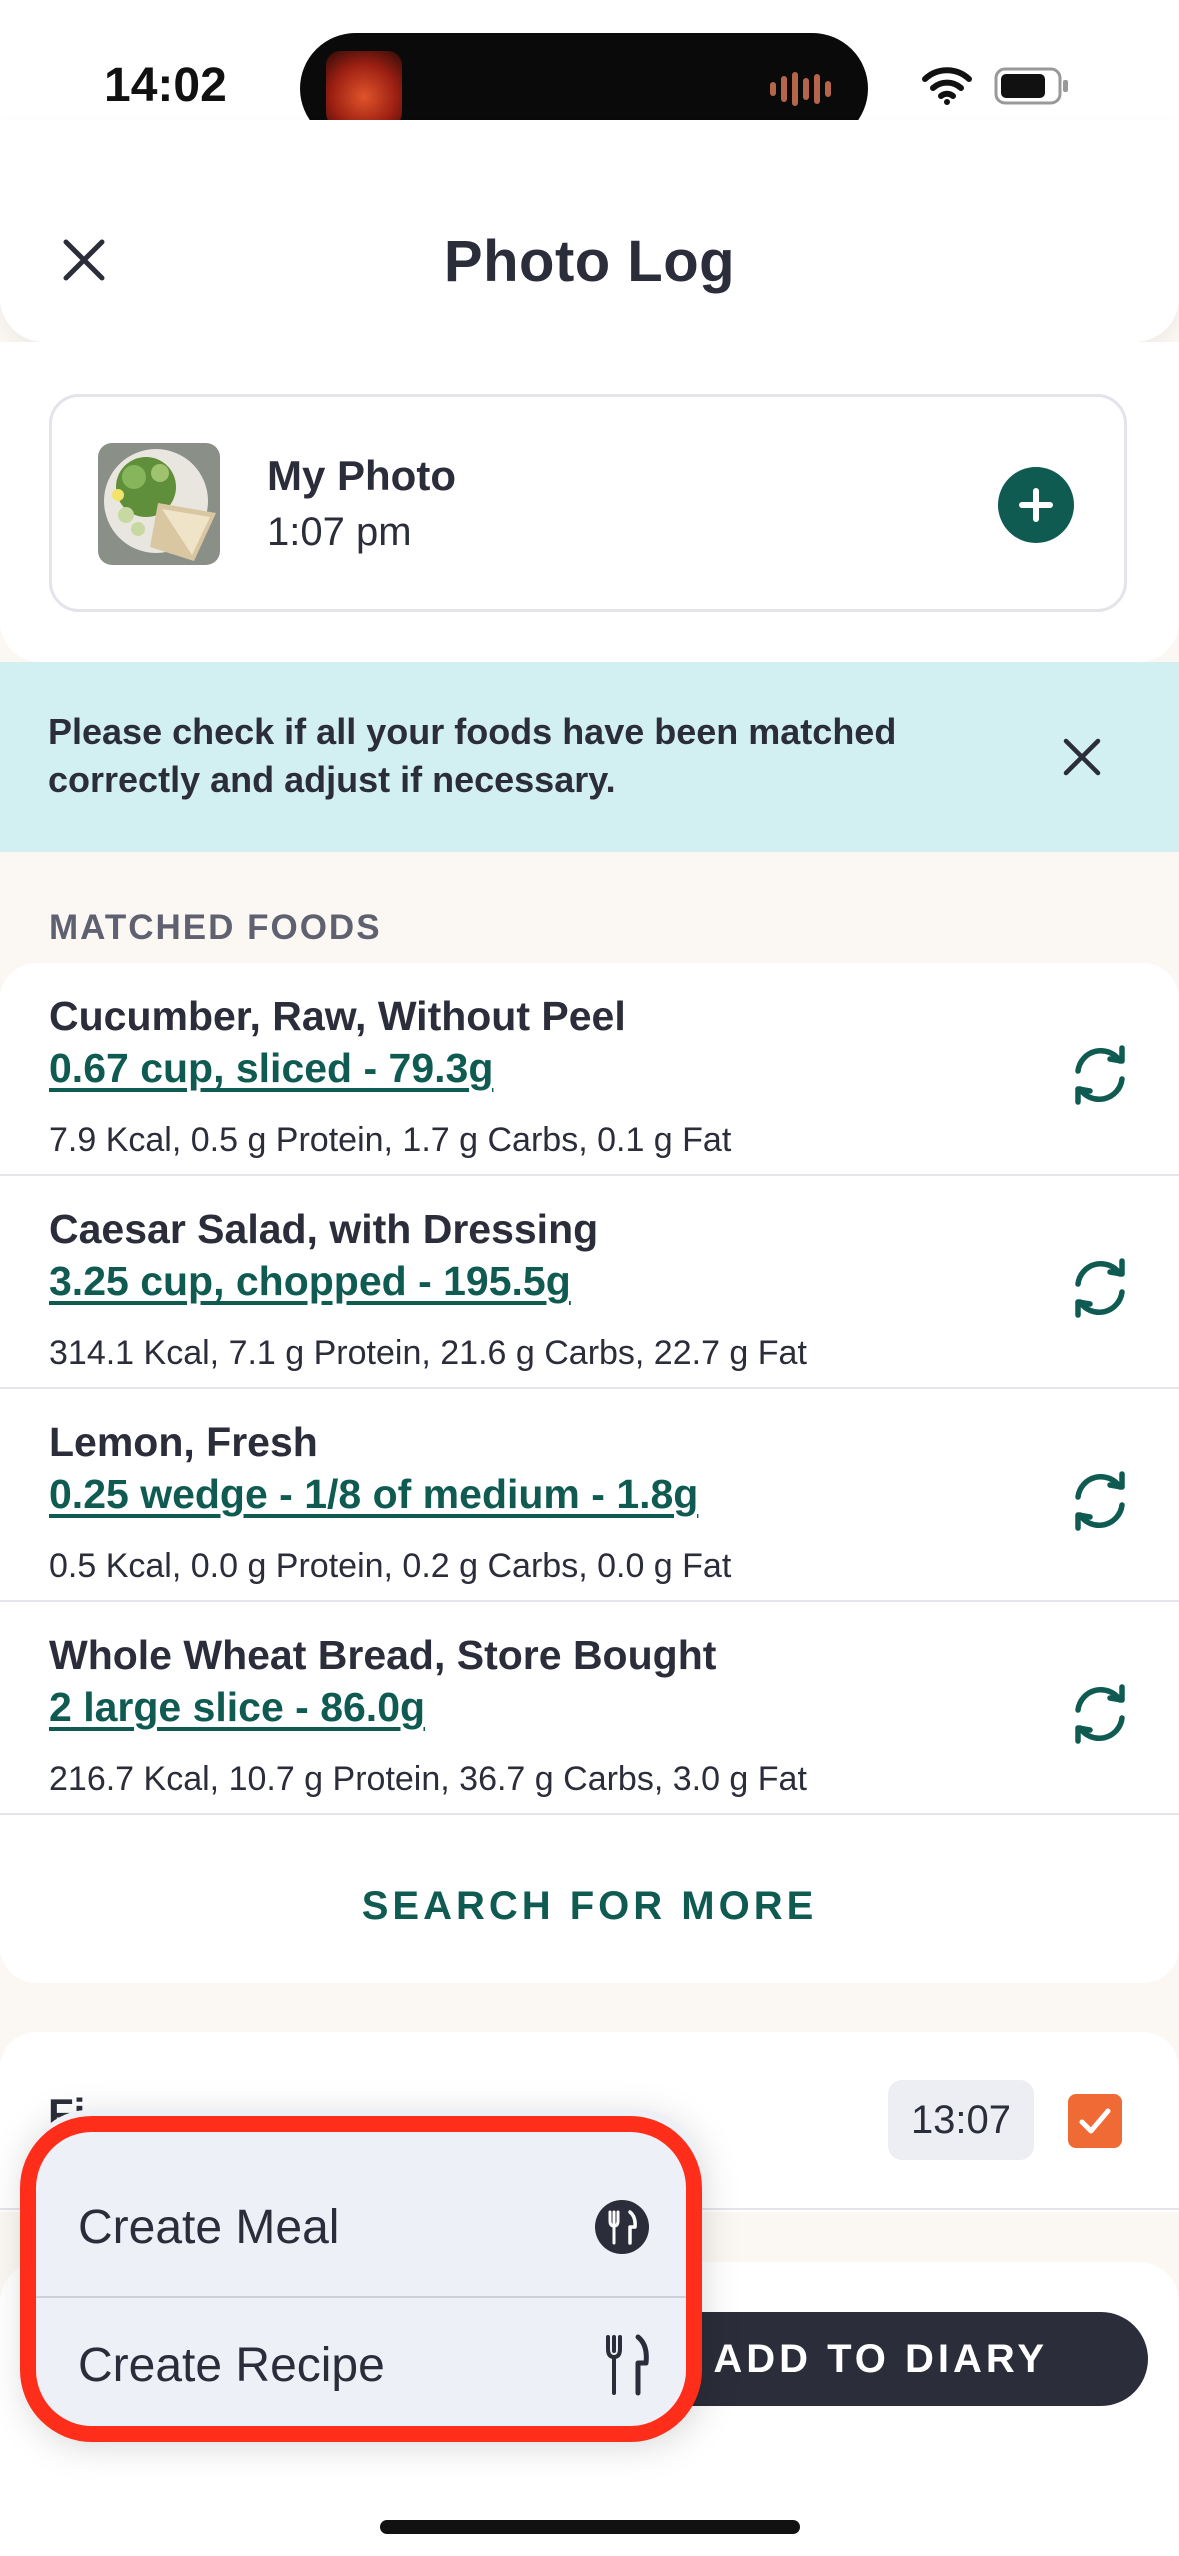 This screenshot has width=1179, height=2556. What do you see at coordinates (894, 2359) in the screenshot?
I see `add-to-diary-button: ADD TO DIARY` at bounding box center [894, 2359].